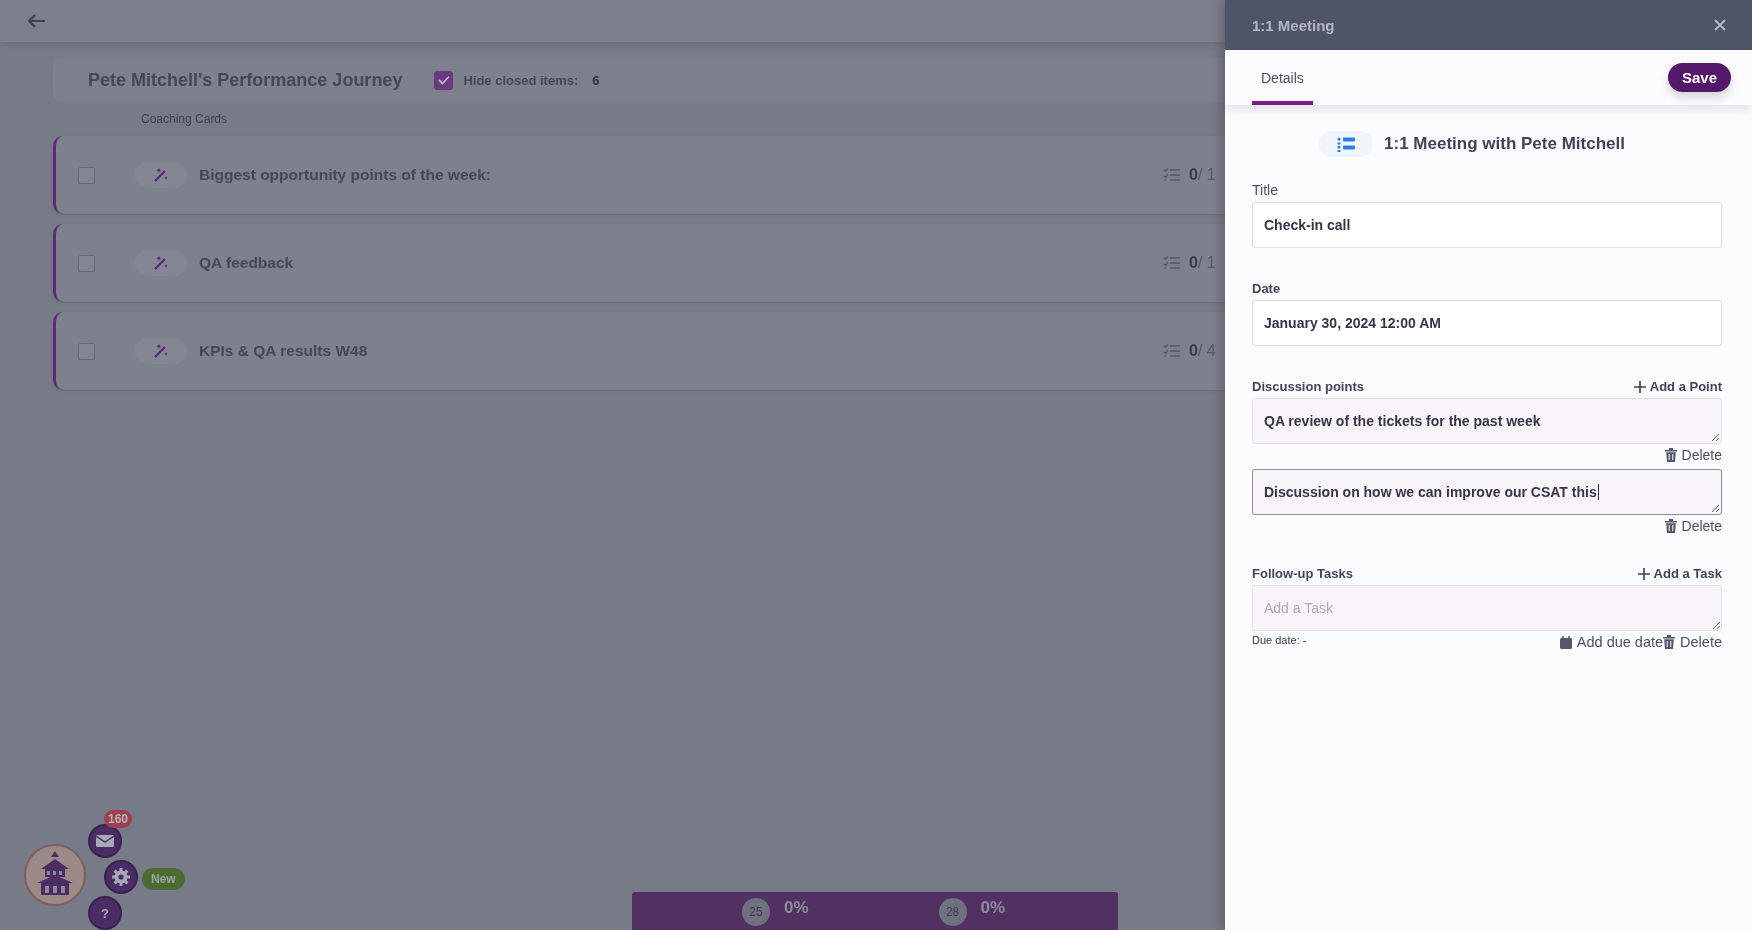 This screenshot has width=1752, height=930. Describe the element at coordinates (1679, 573) in the screenshot. I see `add-task-link: Add a Task` at that location.